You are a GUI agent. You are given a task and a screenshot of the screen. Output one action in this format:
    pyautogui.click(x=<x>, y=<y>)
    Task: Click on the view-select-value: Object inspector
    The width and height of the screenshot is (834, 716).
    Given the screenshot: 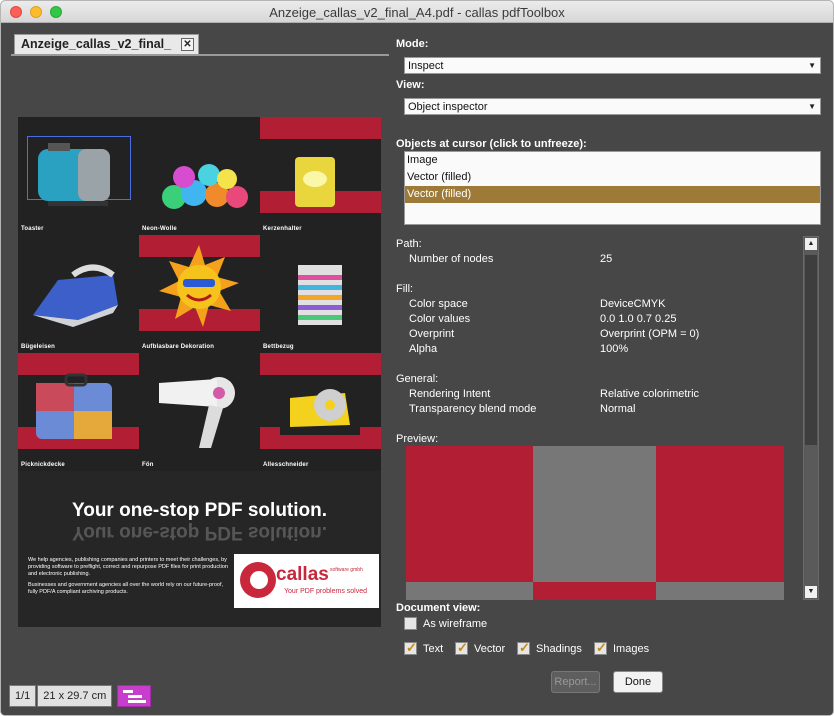 What is the action you would take?
    pyautogui.click(x=448, y=107)
    